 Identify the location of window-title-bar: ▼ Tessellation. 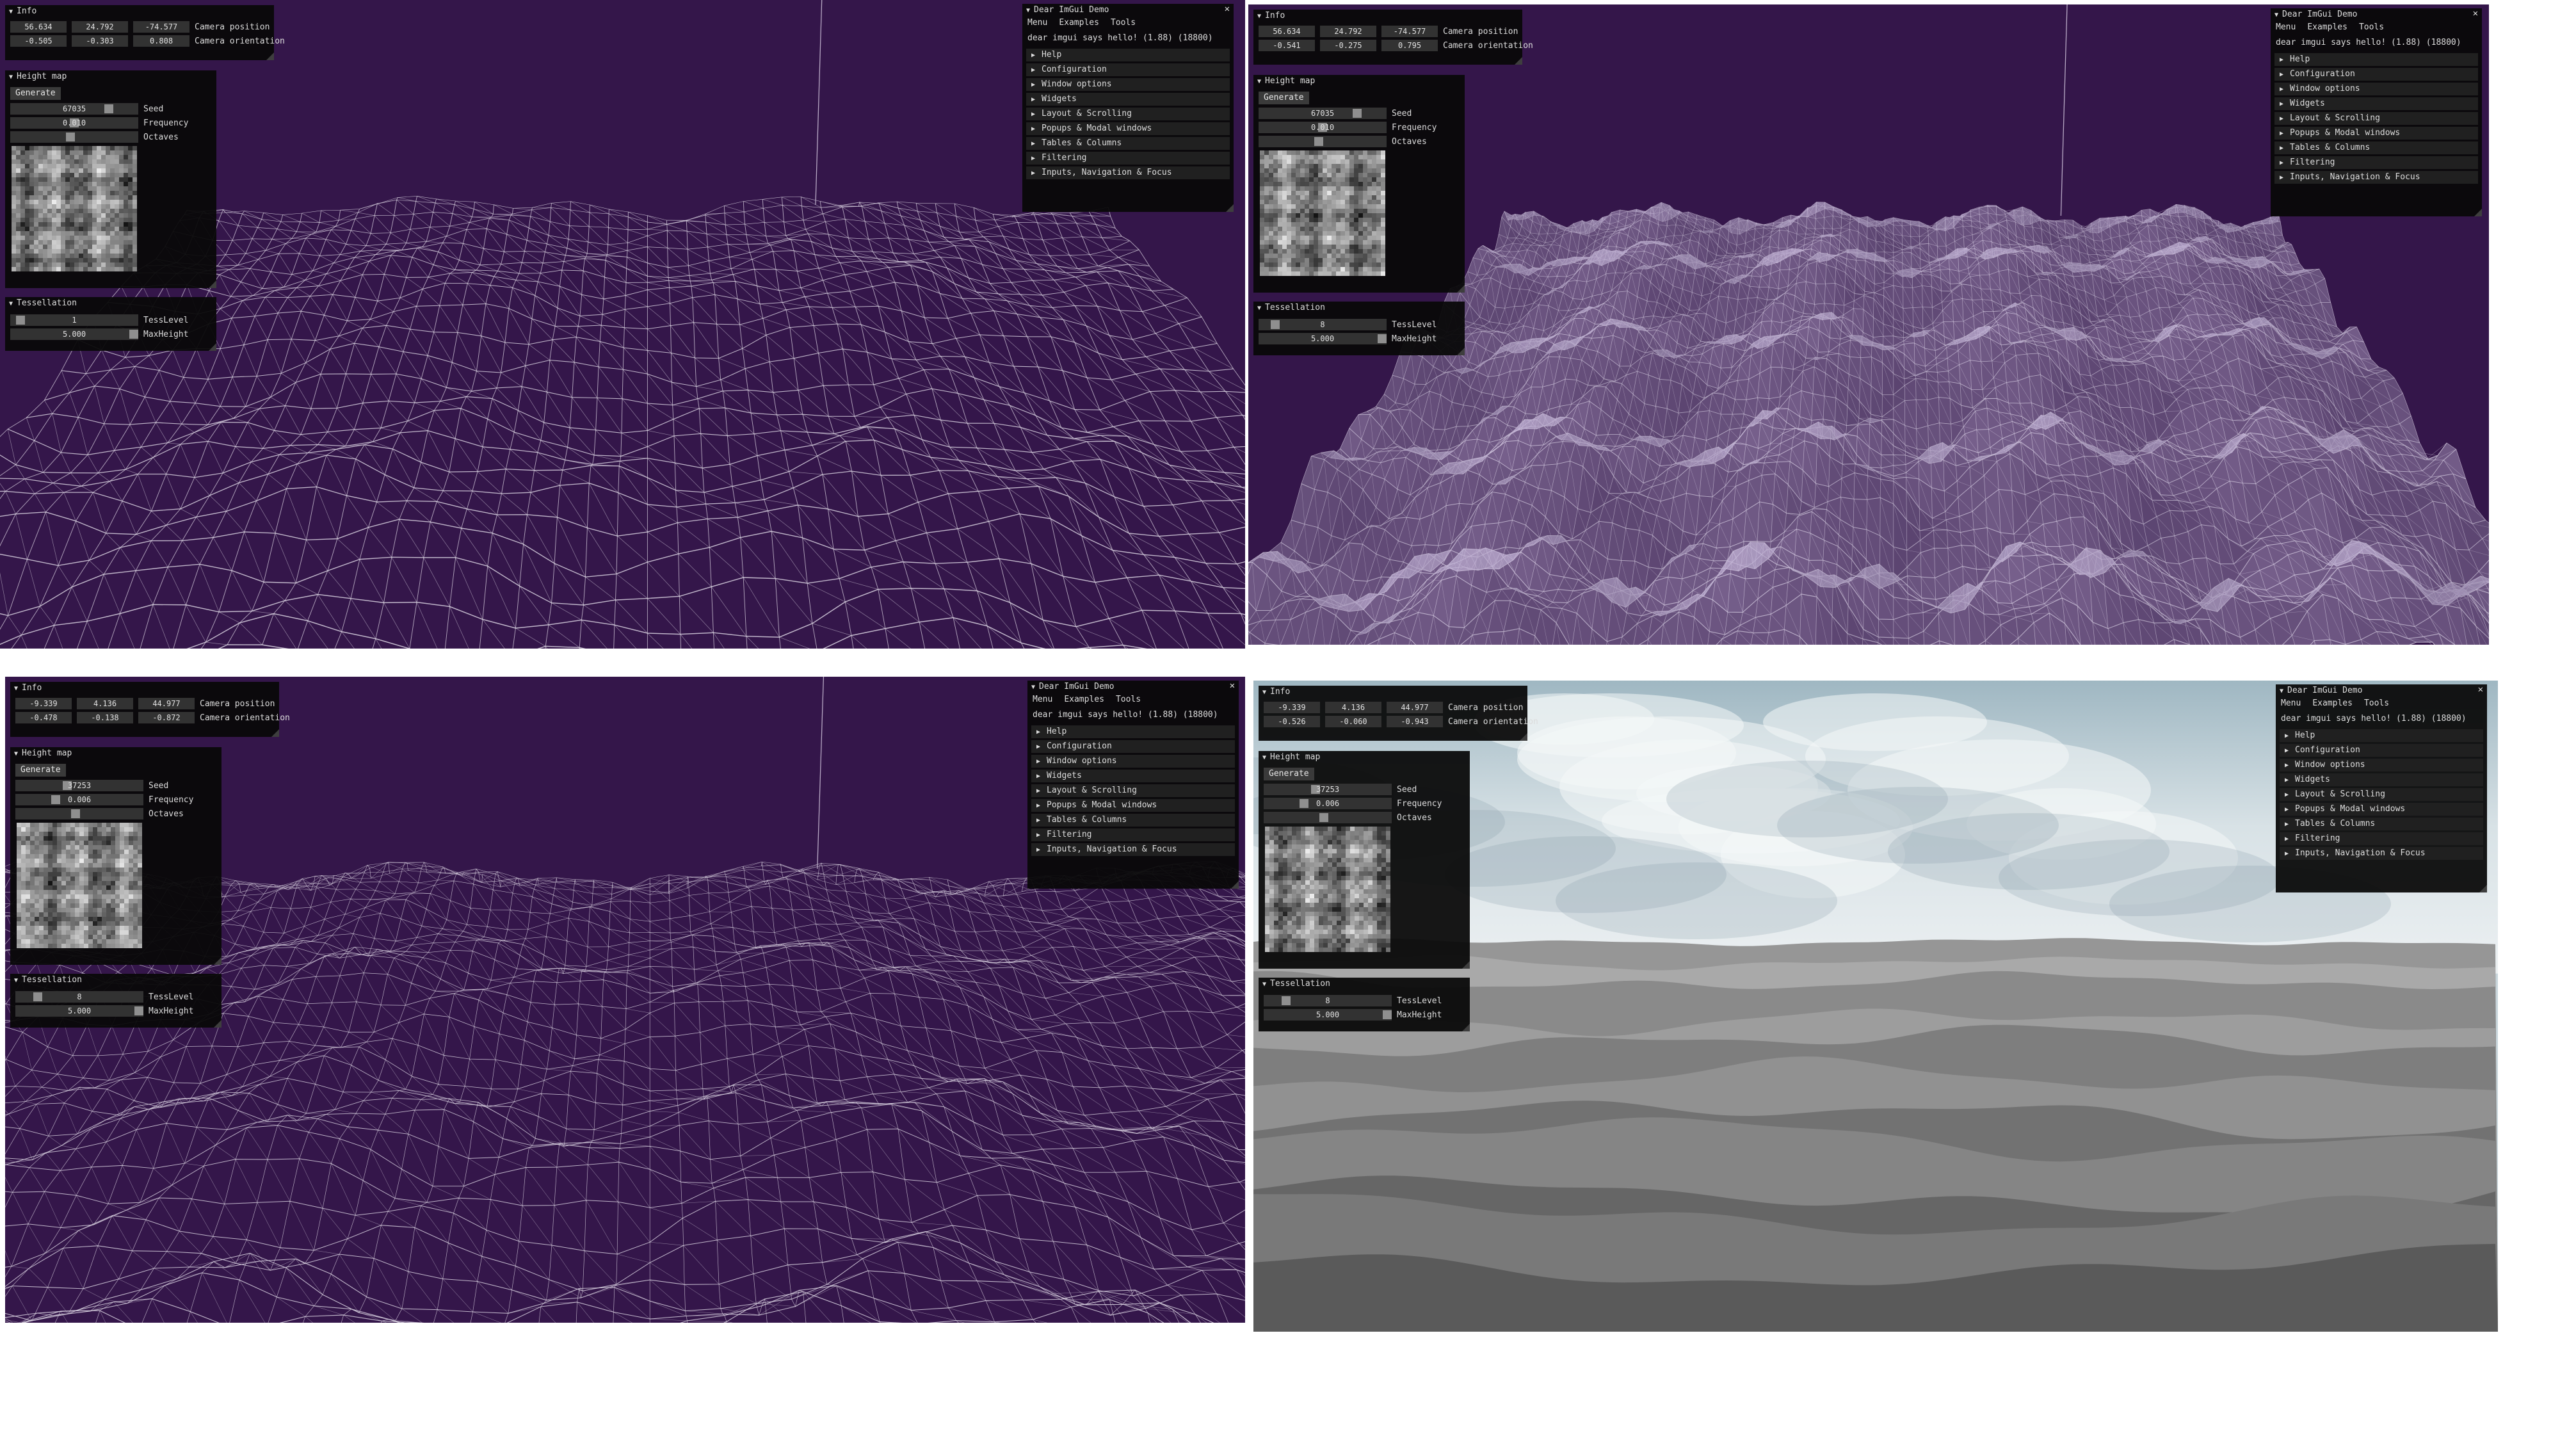
(115, 980).